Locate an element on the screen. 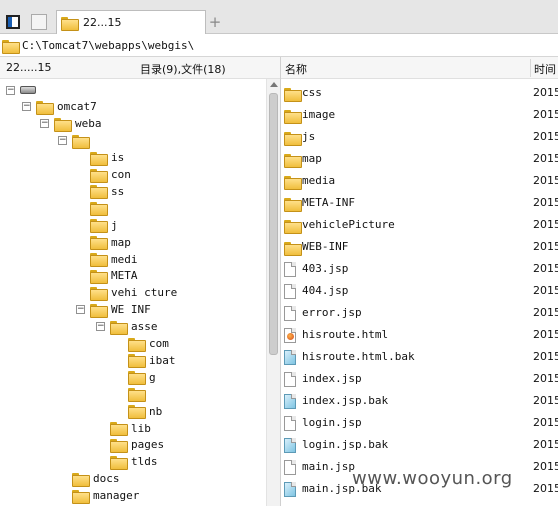  tree-item: docs is located at coordinates (96, 479).